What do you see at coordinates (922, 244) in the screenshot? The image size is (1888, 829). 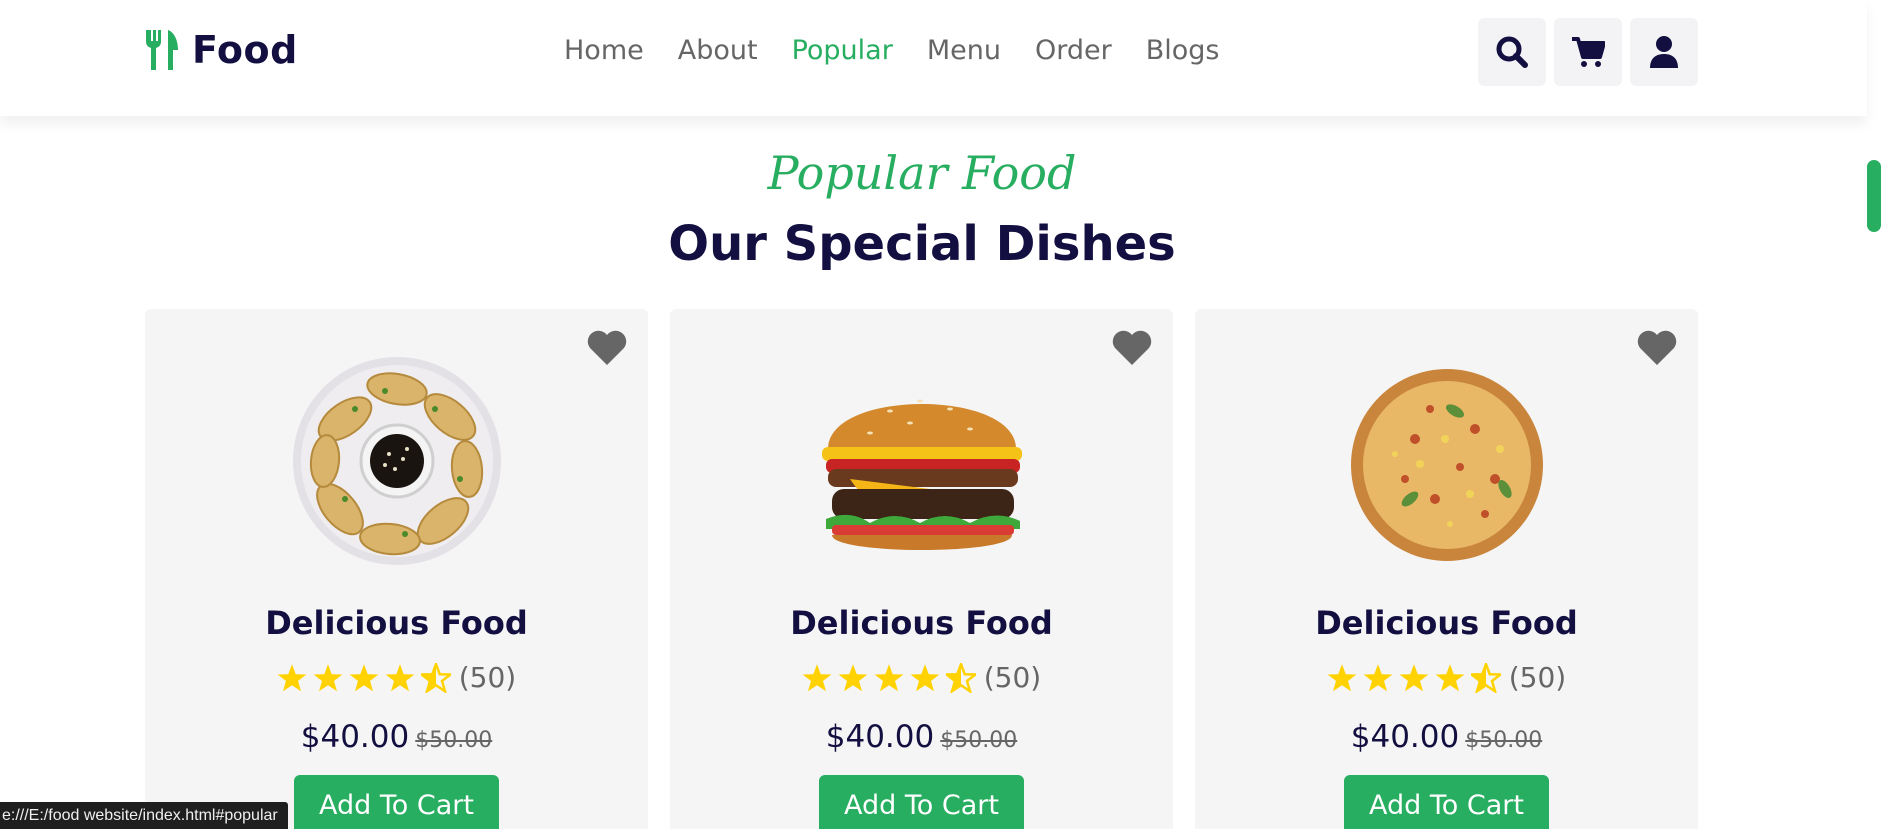 I see `section-heading: Our Special Dishes` at bounding box center [922, 244].